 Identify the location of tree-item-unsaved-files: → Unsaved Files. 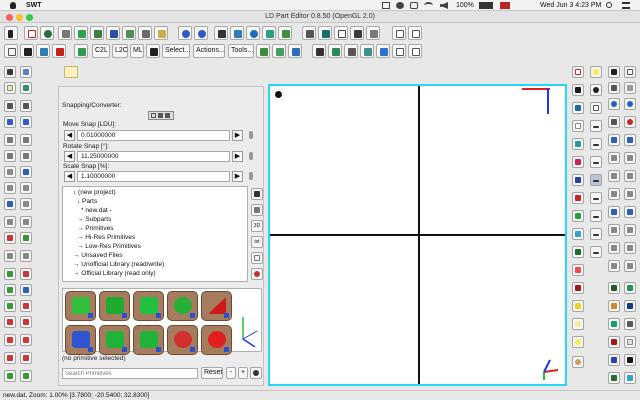
(98, 255).